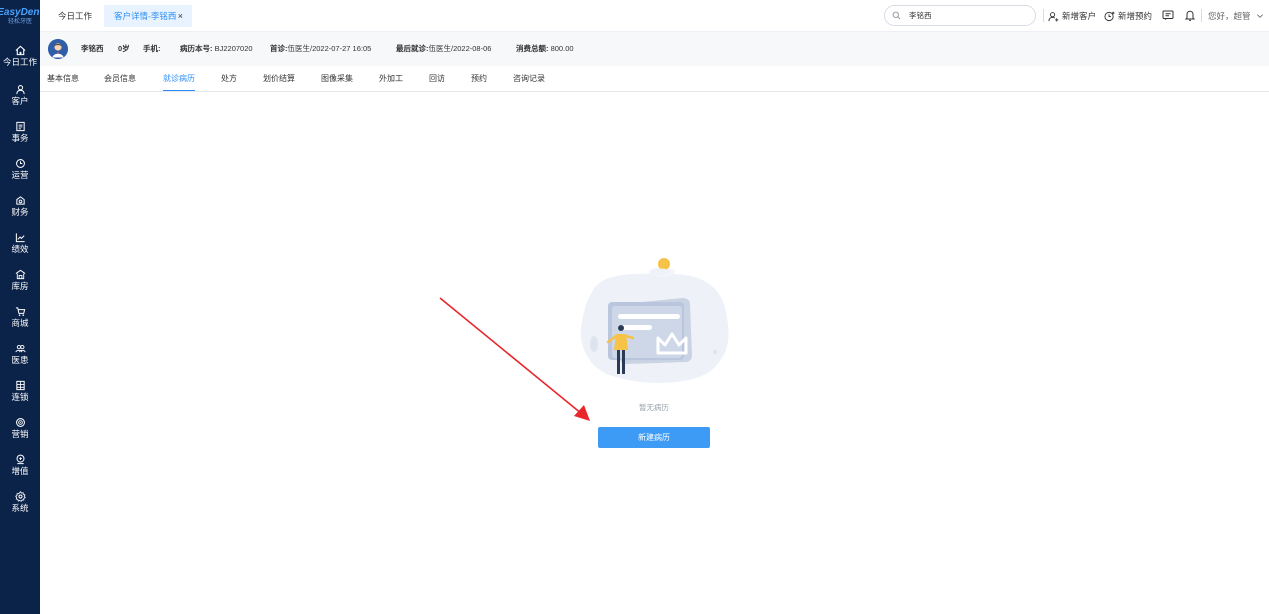 The height and width of the screenshot is (614, 1269). What do you see at coordinates (180, 16) in the screenshot?
I see `close-icon: ×` at bounding box center [180, 16].